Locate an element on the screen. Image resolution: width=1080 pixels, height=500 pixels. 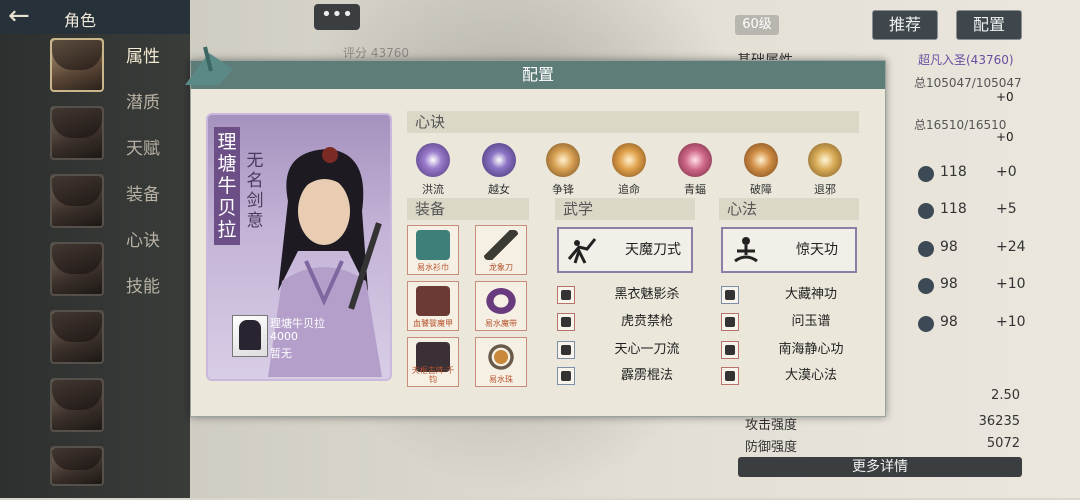
section-wuxue: 武学 is located at coordinates (625, 209).